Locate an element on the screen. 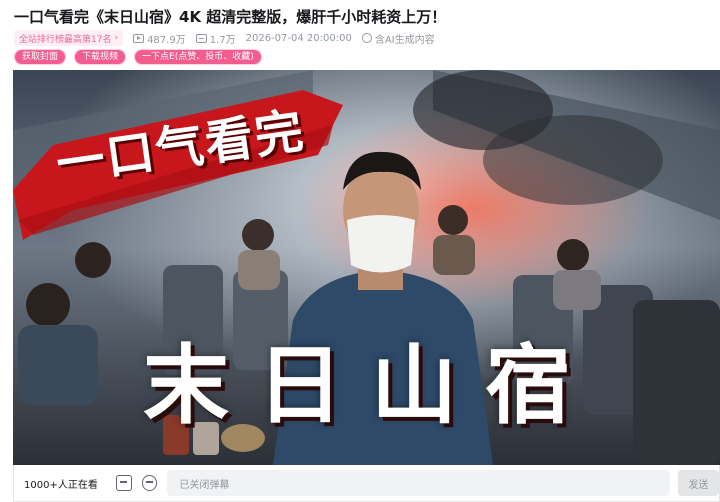 This screenshot has width=720, height=502. view-count: 487.9万 is located at coordinates (159, 38).